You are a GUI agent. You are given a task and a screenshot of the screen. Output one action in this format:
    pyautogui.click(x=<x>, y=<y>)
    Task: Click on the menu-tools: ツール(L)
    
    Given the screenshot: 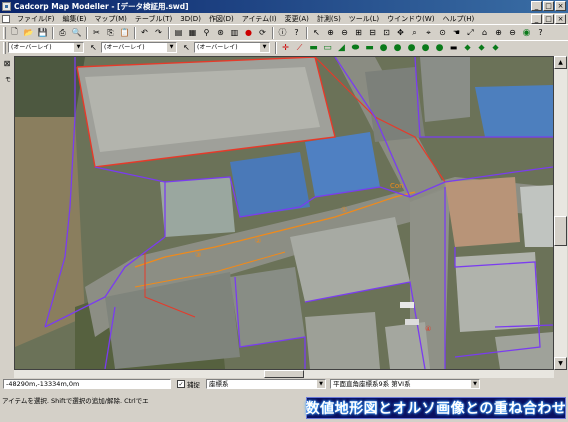 What is the action you would take?
    pyautogui.click(x=364, y=19)
    